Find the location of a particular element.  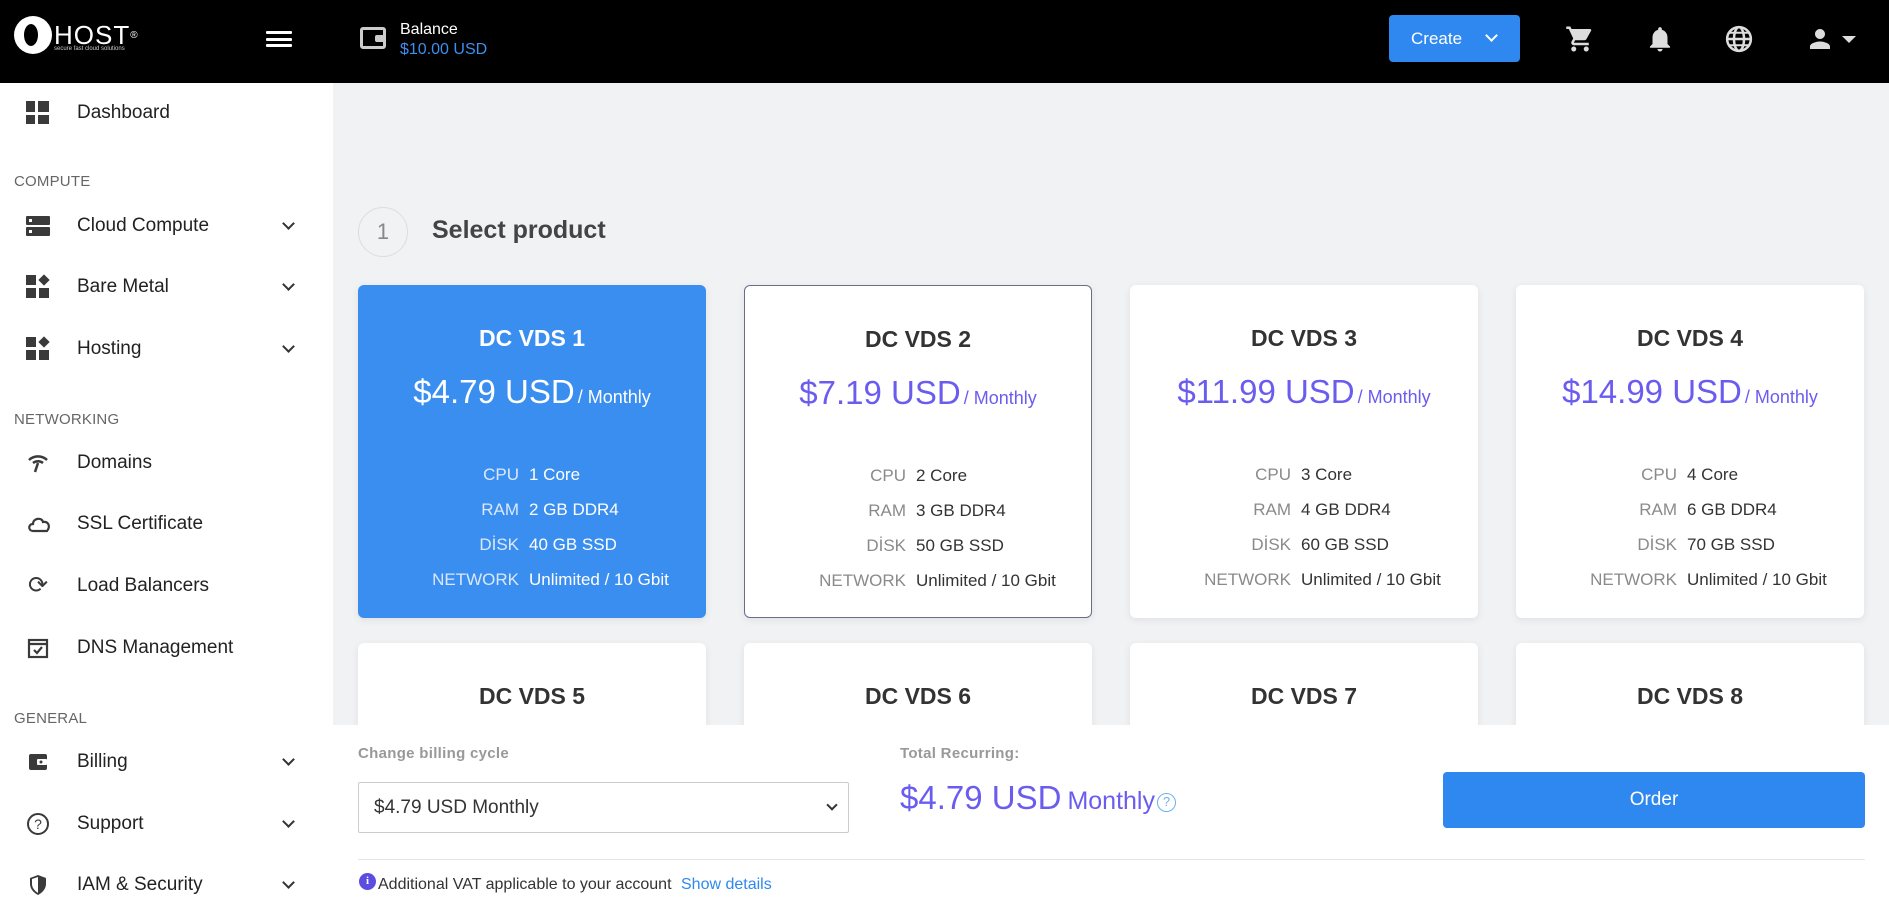

sidebar-item-load-balancers: ⟳ Load Balancers is located at coordinates (166, 586).